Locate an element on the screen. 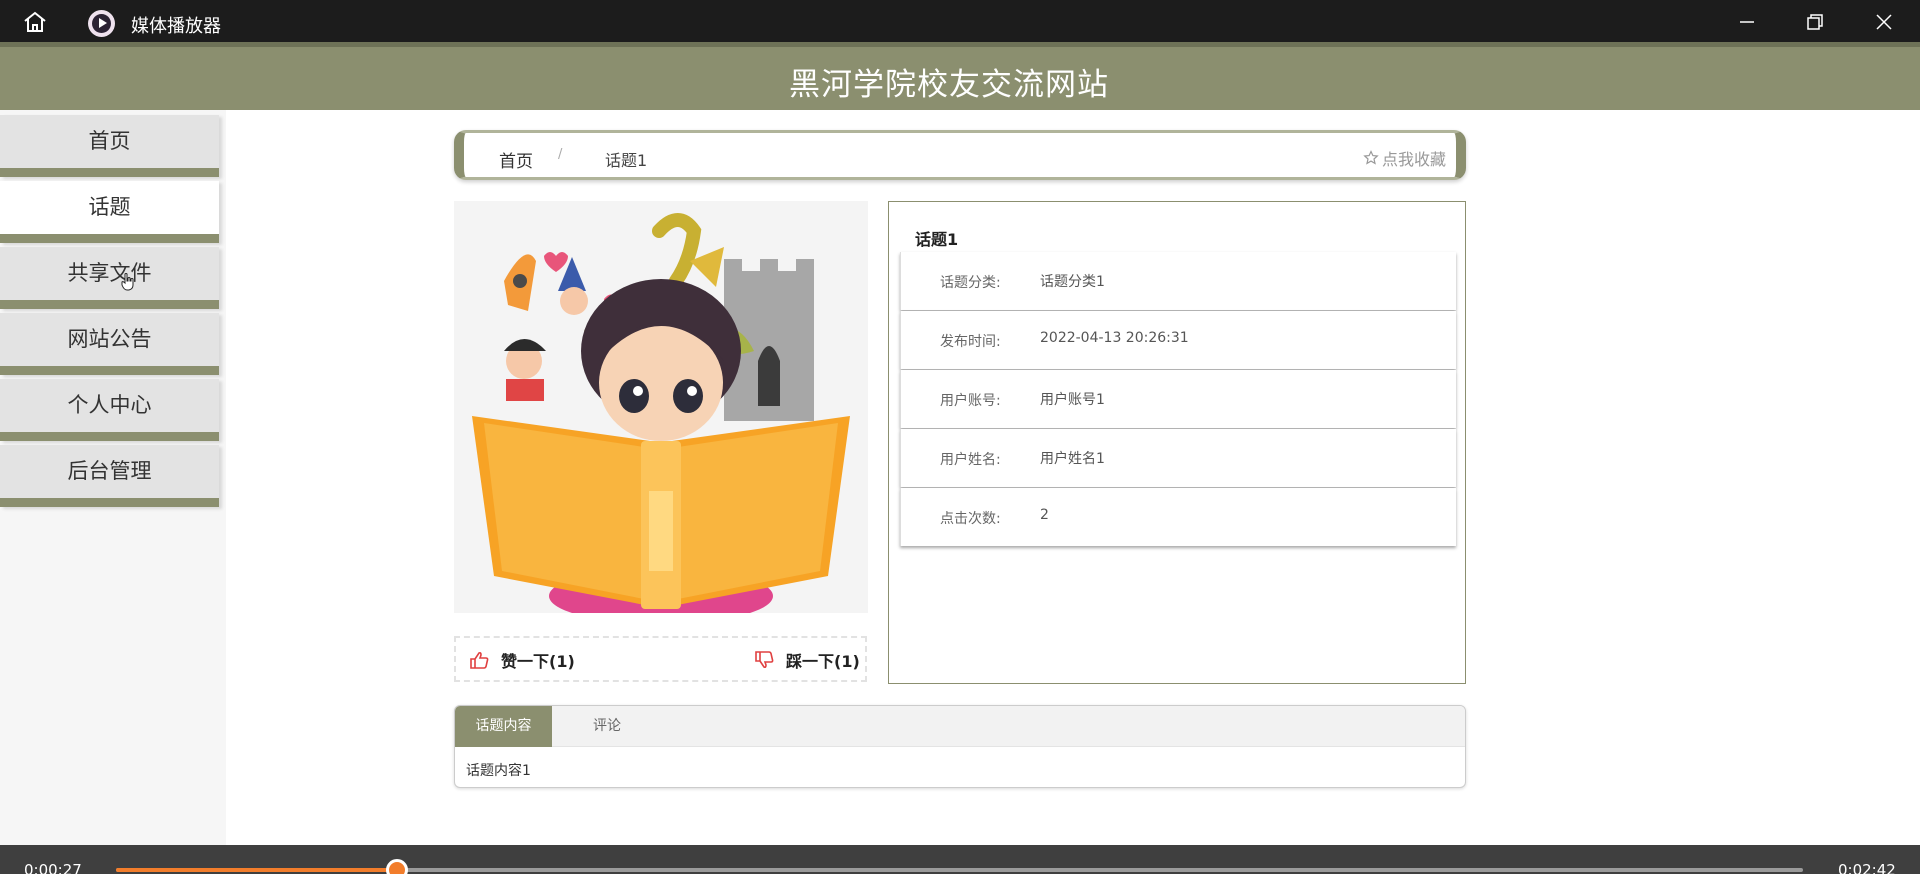 This screenshot has height=874, width=1920. window-title: 媒体播放器 is located at coordinates (176, 26).